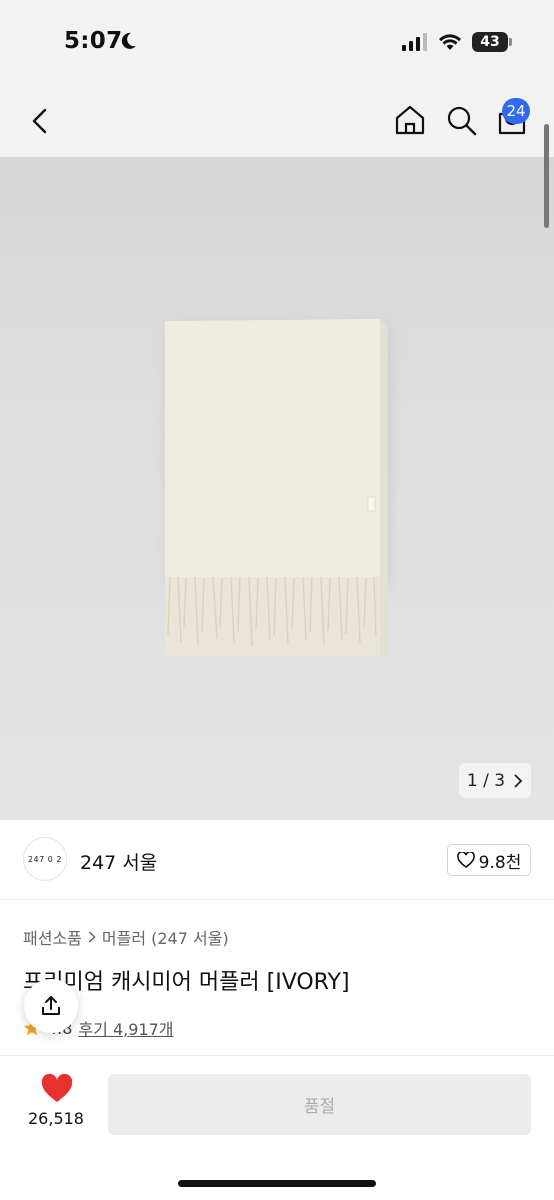  Describe the element at coordinates (450, 42) in the screenshot. I see `wifi-icon` at that location.